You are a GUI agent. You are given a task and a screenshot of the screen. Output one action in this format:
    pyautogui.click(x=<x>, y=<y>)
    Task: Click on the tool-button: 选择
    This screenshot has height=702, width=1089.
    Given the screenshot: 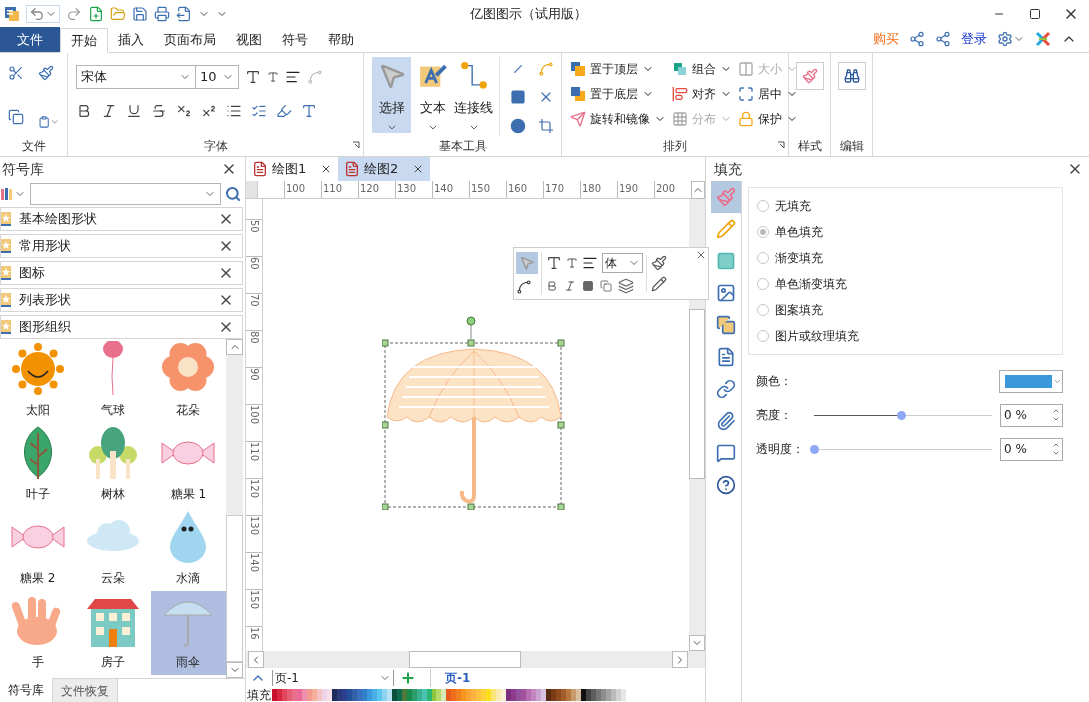 What is the action you would take?
    pyautogui.click(x=392, y=95)
    